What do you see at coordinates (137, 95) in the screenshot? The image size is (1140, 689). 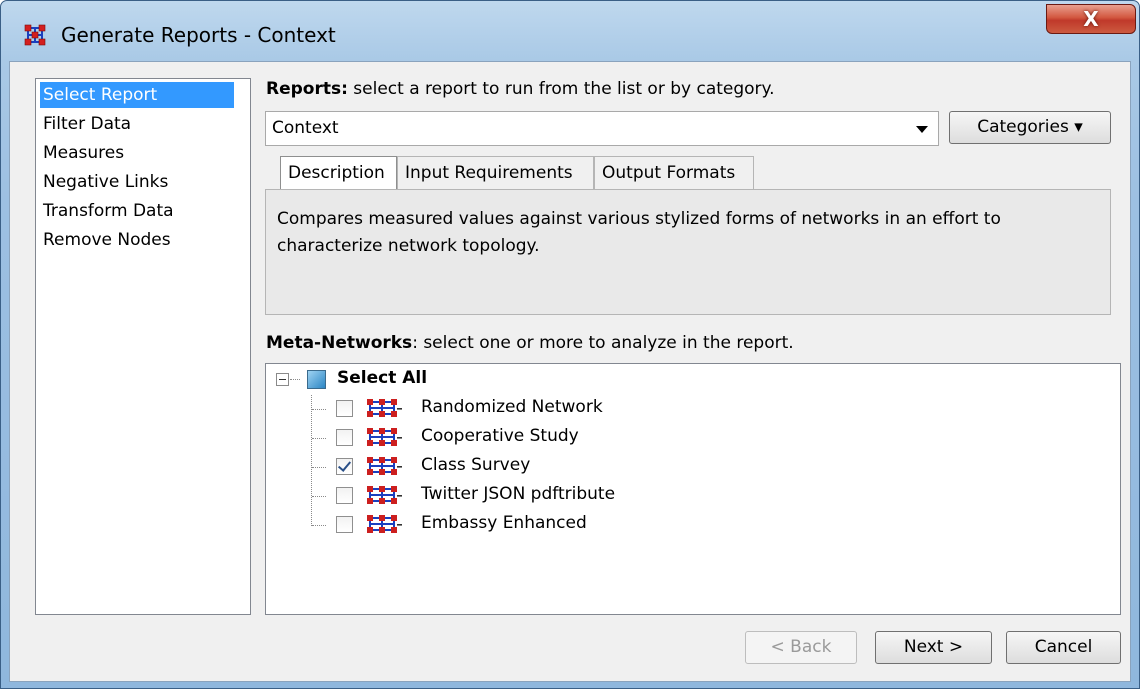 I see `step-item-select-report: Select Report` at bounding box center [137, 95].